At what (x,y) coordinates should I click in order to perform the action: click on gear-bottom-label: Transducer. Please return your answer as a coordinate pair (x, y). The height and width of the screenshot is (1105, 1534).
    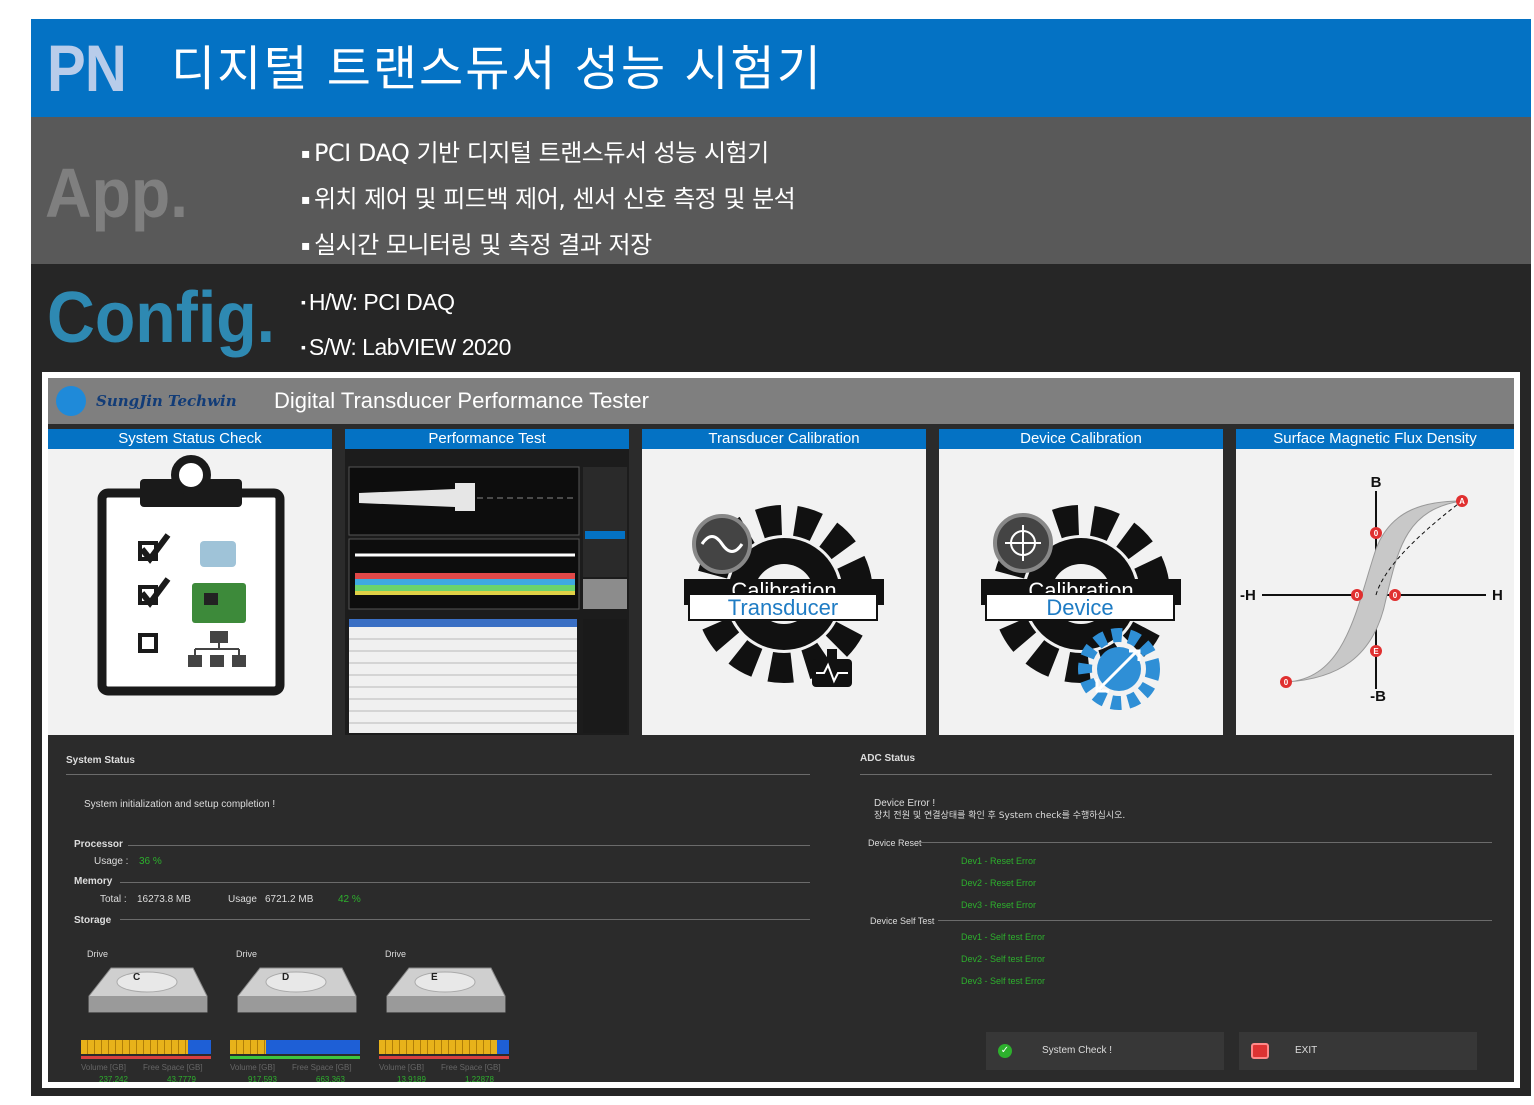
    Looking at the image, I should click on (783, 607).